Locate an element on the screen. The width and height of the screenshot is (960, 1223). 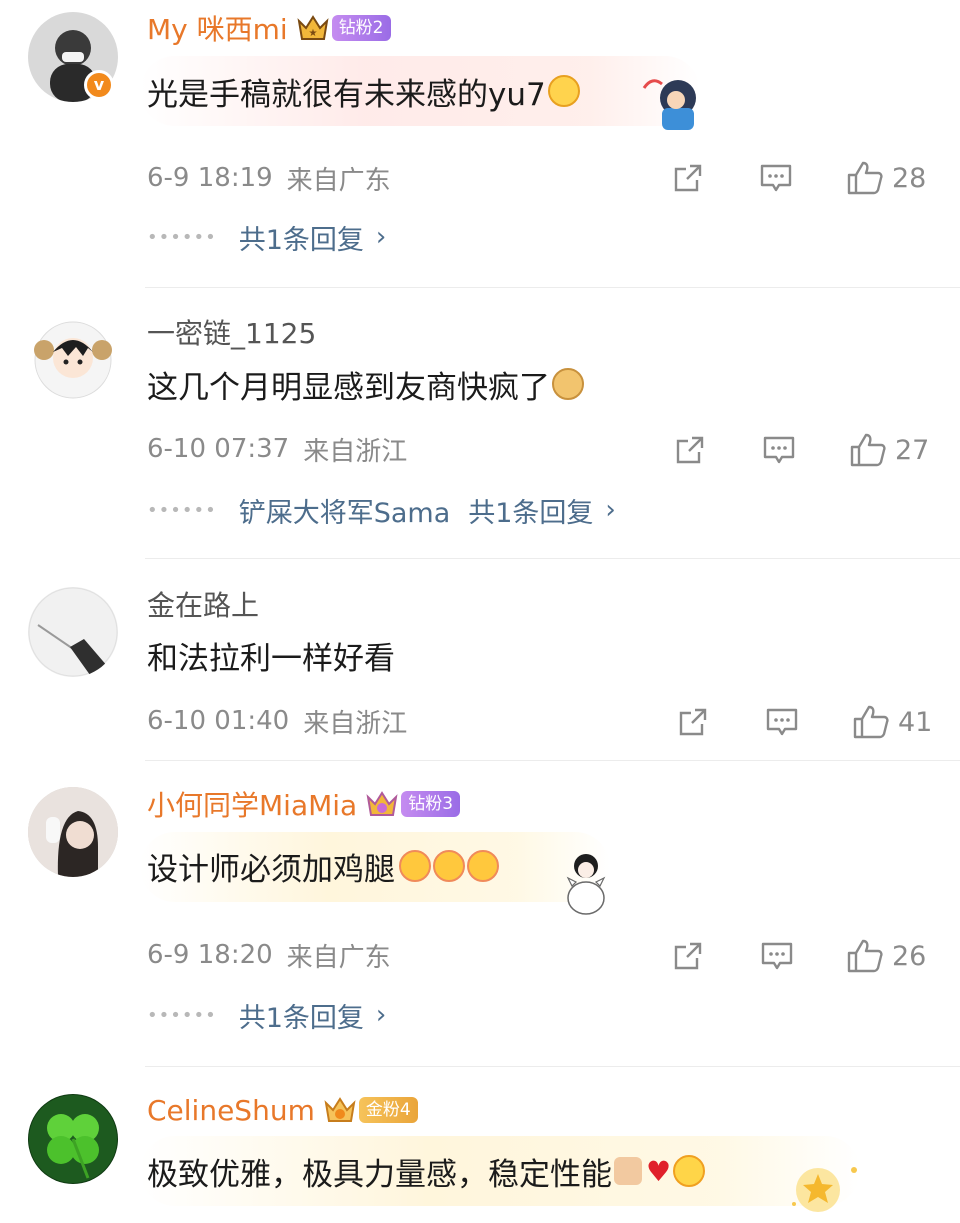
like-count: 41 is located at coordinates (915, 722).